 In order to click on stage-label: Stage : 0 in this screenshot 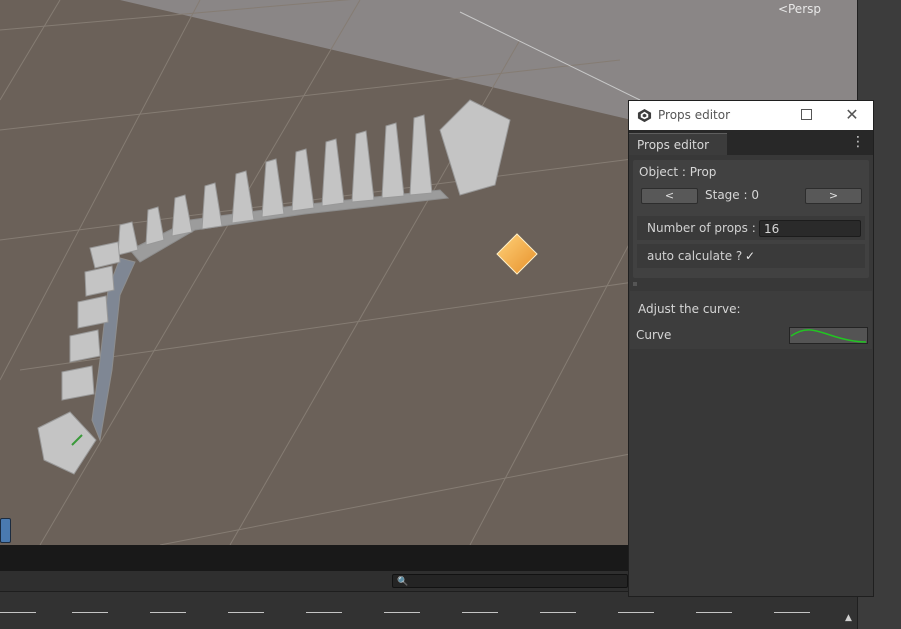, I will do `click(732, 195)`.